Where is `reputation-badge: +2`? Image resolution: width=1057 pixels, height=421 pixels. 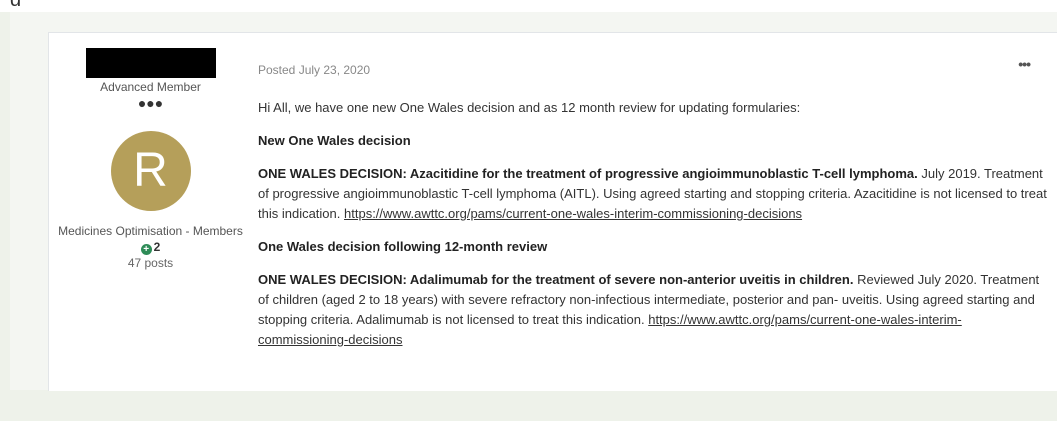 reputation-badge: +2 is located at coordinates (150, 247).